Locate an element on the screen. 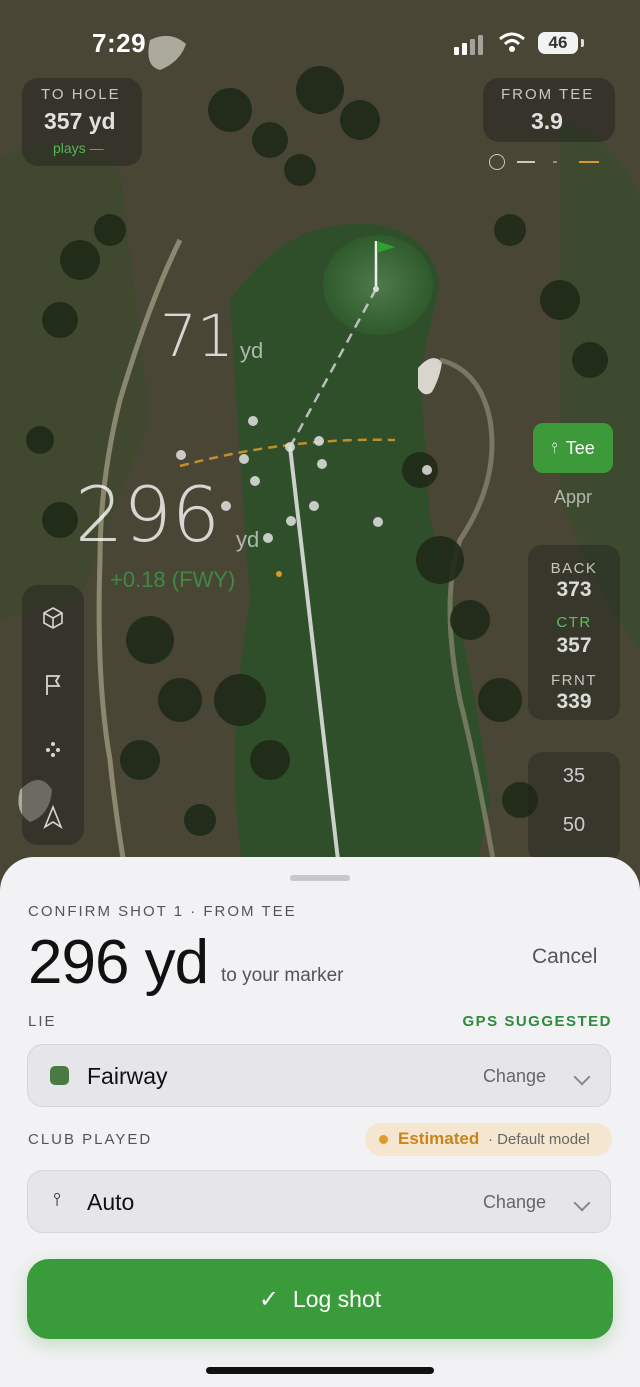  status-bar: 7:29 46 is located at coordinates (320, 45).